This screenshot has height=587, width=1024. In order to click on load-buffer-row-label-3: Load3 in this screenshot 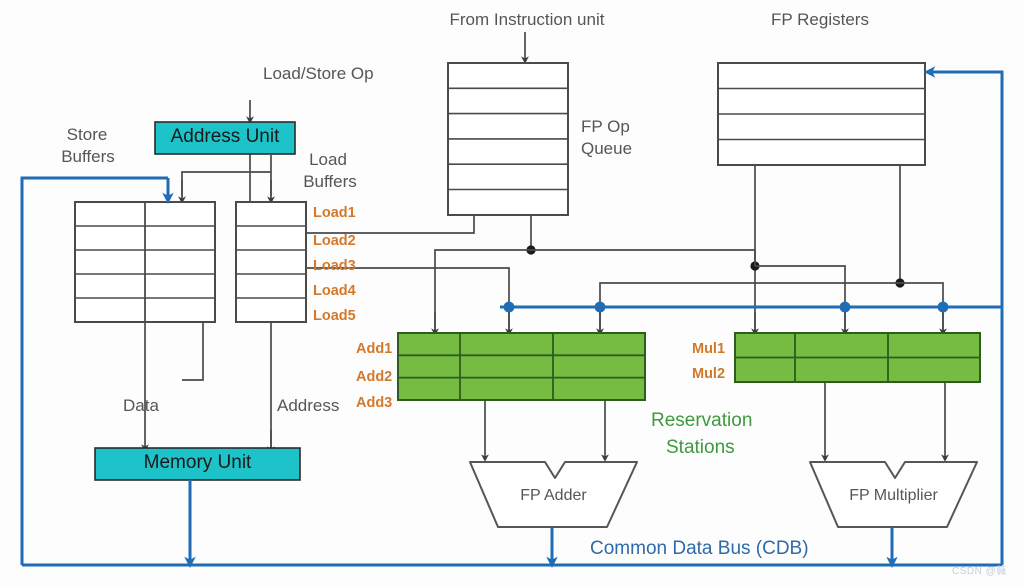, I will do `click(334, 266)`.